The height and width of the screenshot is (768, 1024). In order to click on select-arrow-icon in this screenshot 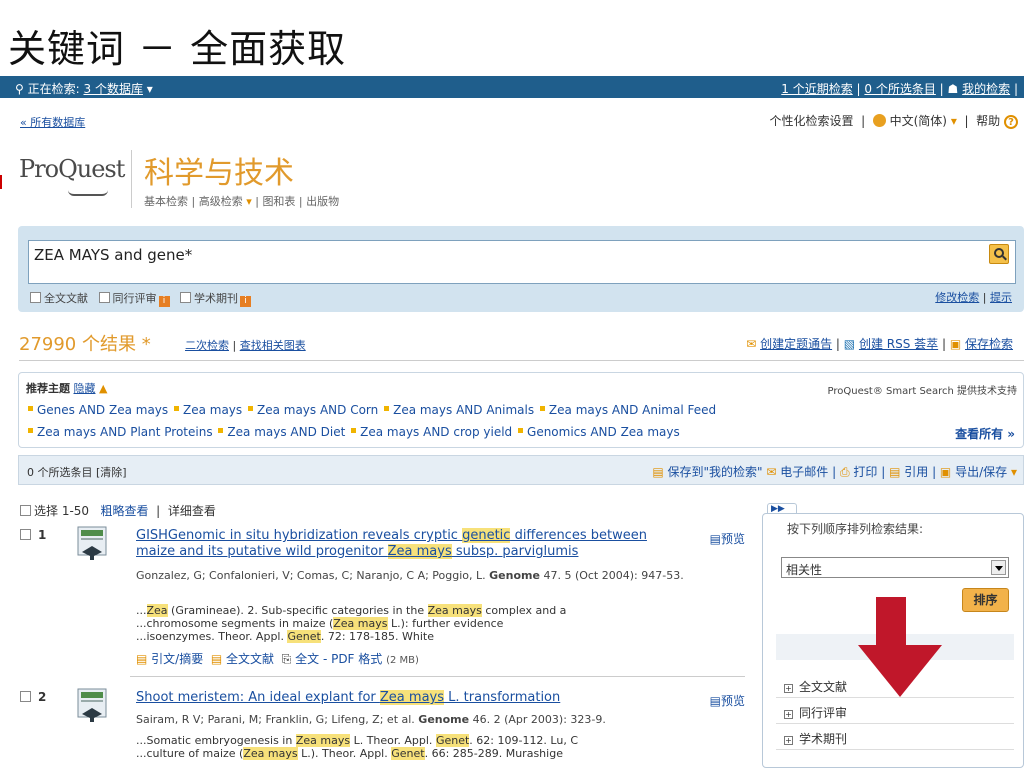, I will do `click(998, 567)`.